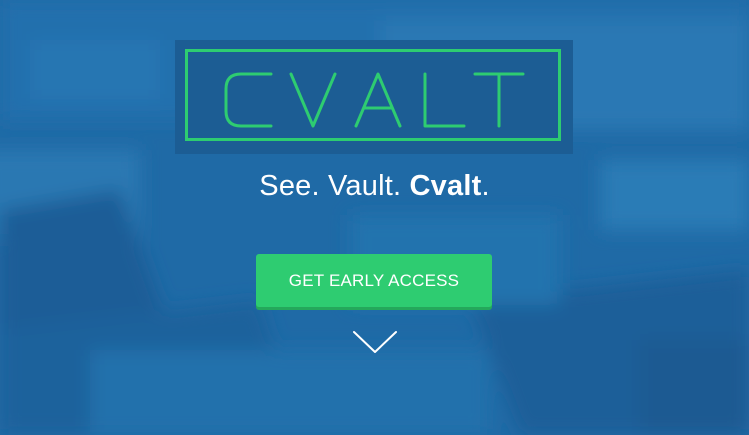 Image resolution: width=749 pixels, height=435 pixels. Describe the element at coordinates (375, 343) in the screenshot. I see `chevron-down-icon` at that location.